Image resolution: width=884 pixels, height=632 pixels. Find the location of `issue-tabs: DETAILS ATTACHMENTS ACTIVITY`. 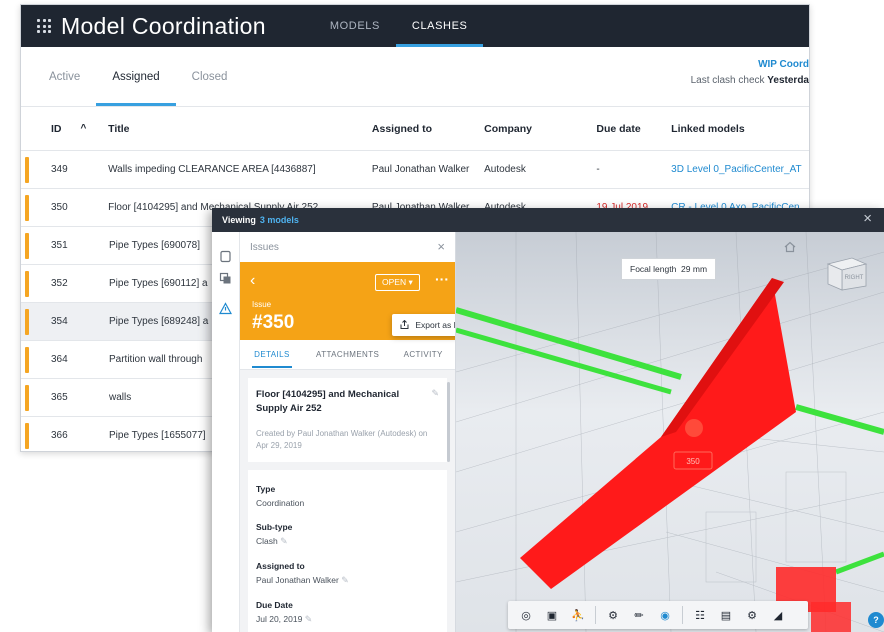

issue-tabs: DETAILS ATTACHMENTS ACTIVITY is located at coordinates (347, 355).